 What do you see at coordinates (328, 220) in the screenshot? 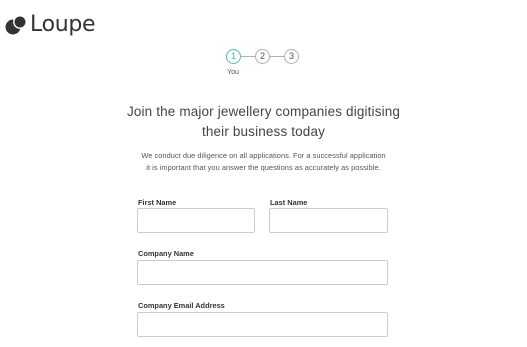
I see `last-name-input` at bounding box center [328, 220].